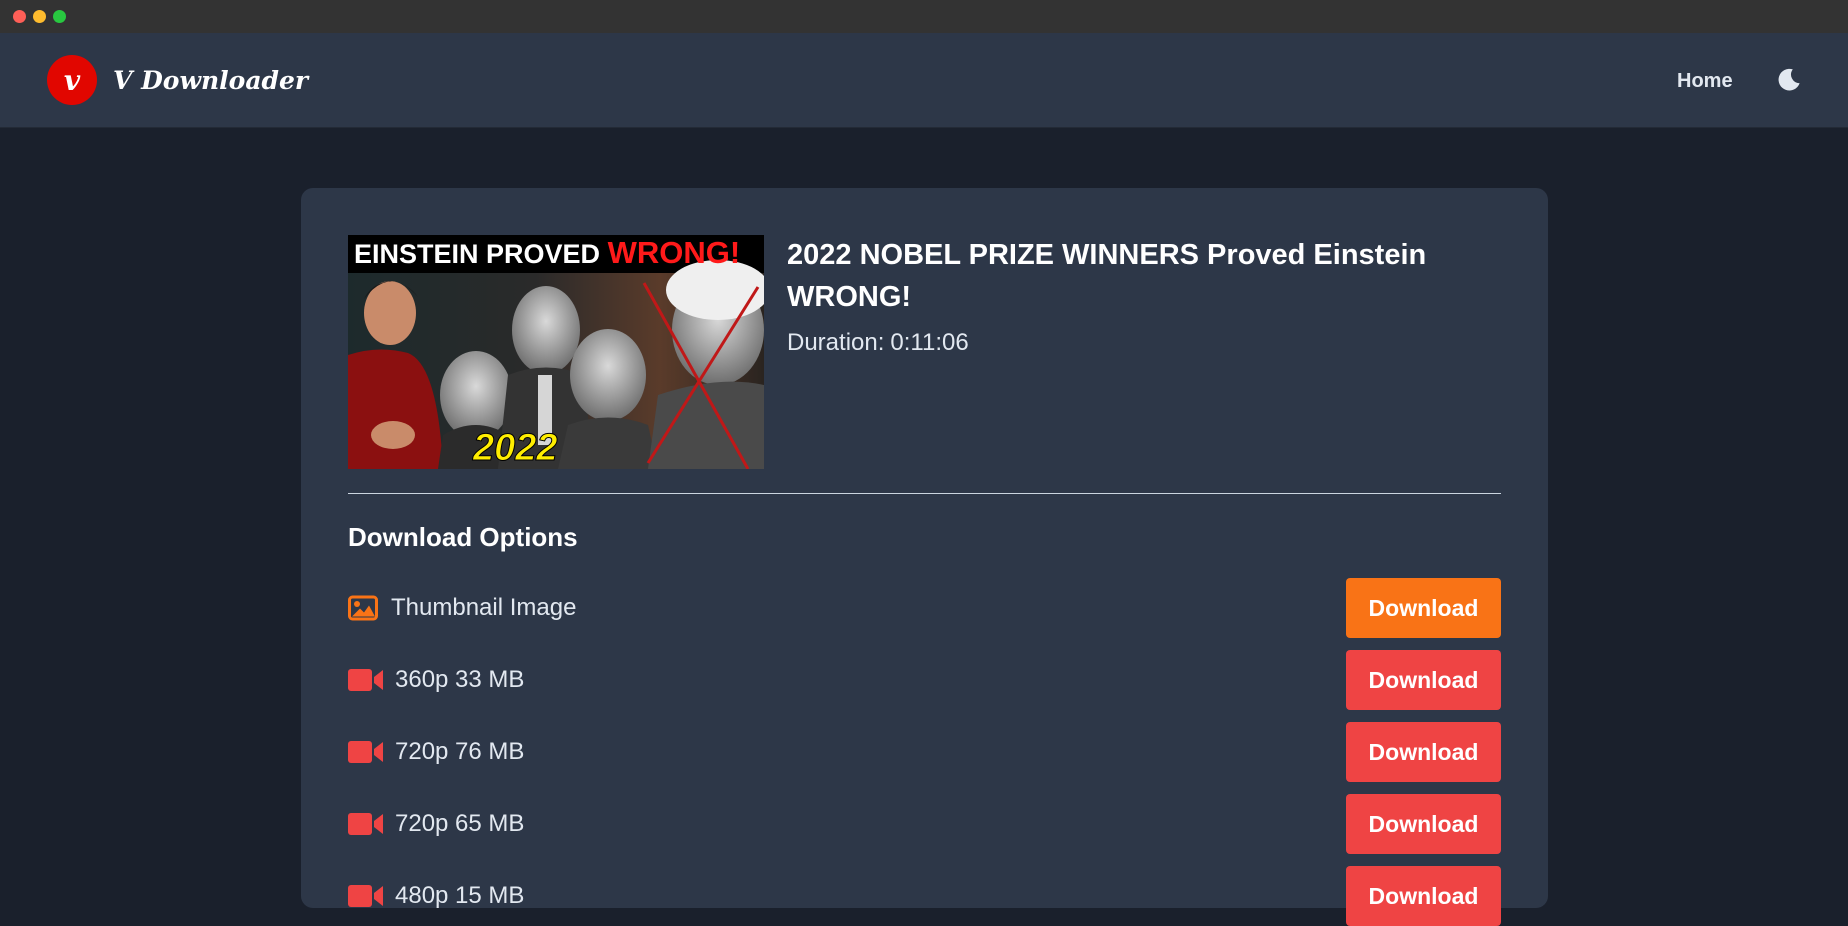 The height and width of the screenshot is (926, 1848). I want to click on download-720p-button: Download, so click(1423, 752).